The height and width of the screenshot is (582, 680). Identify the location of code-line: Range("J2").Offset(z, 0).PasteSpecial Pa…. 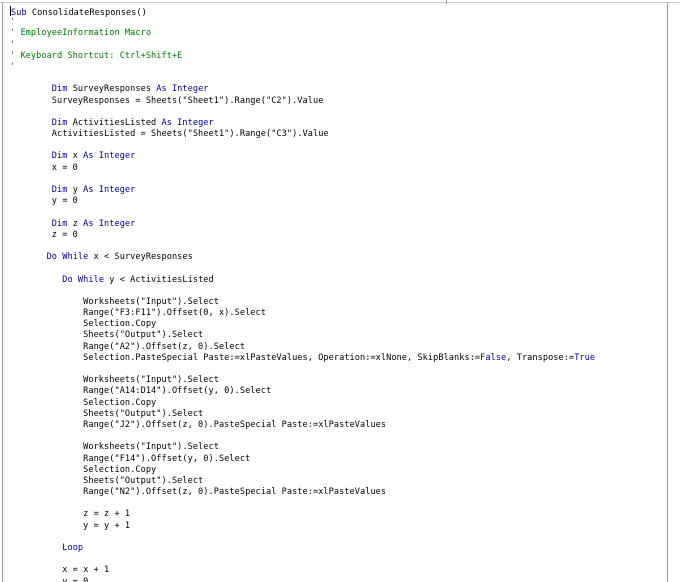
(336, 425).